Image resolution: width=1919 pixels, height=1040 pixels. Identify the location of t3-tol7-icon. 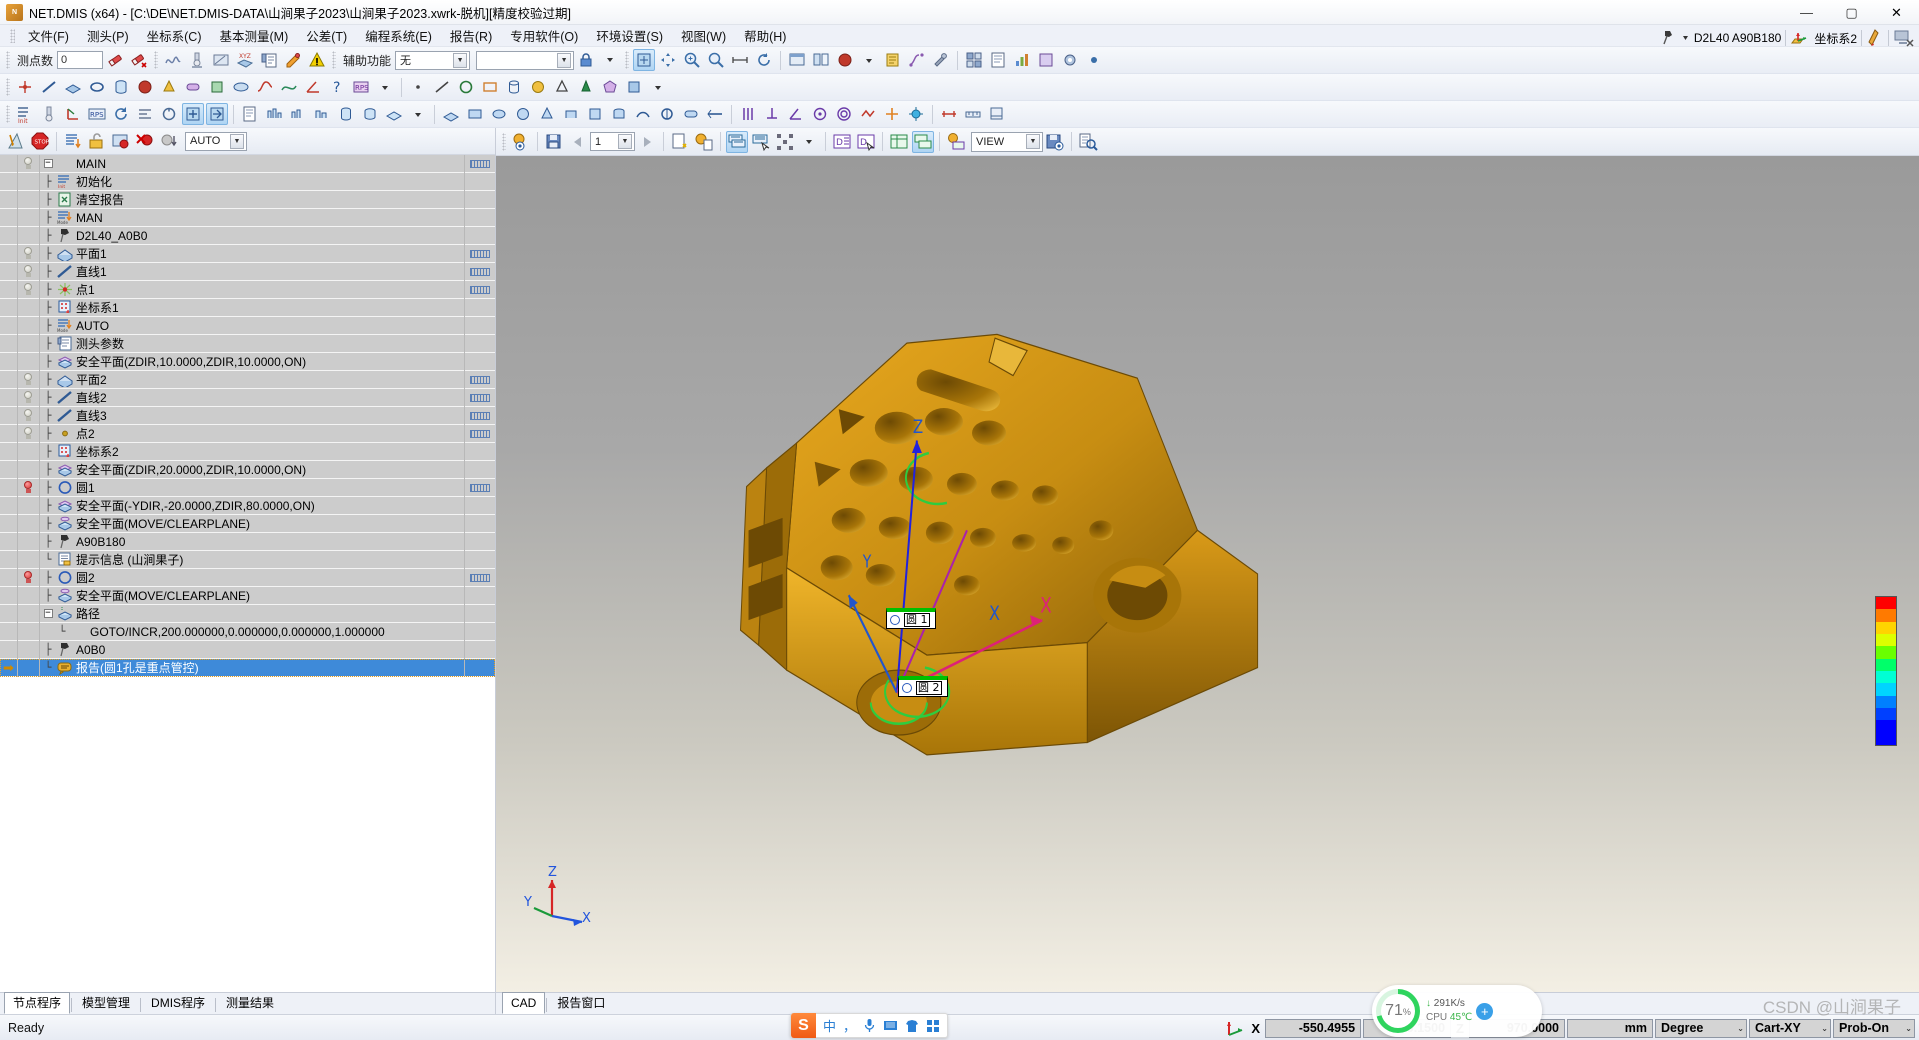
(892, 114).